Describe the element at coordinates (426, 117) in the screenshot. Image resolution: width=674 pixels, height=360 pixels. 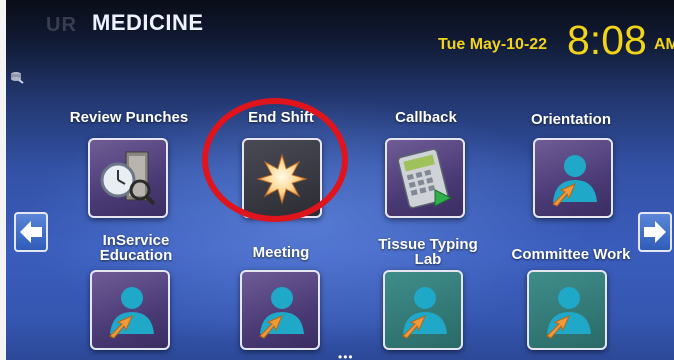
I see `tile-label-callback: Callback` at that location.